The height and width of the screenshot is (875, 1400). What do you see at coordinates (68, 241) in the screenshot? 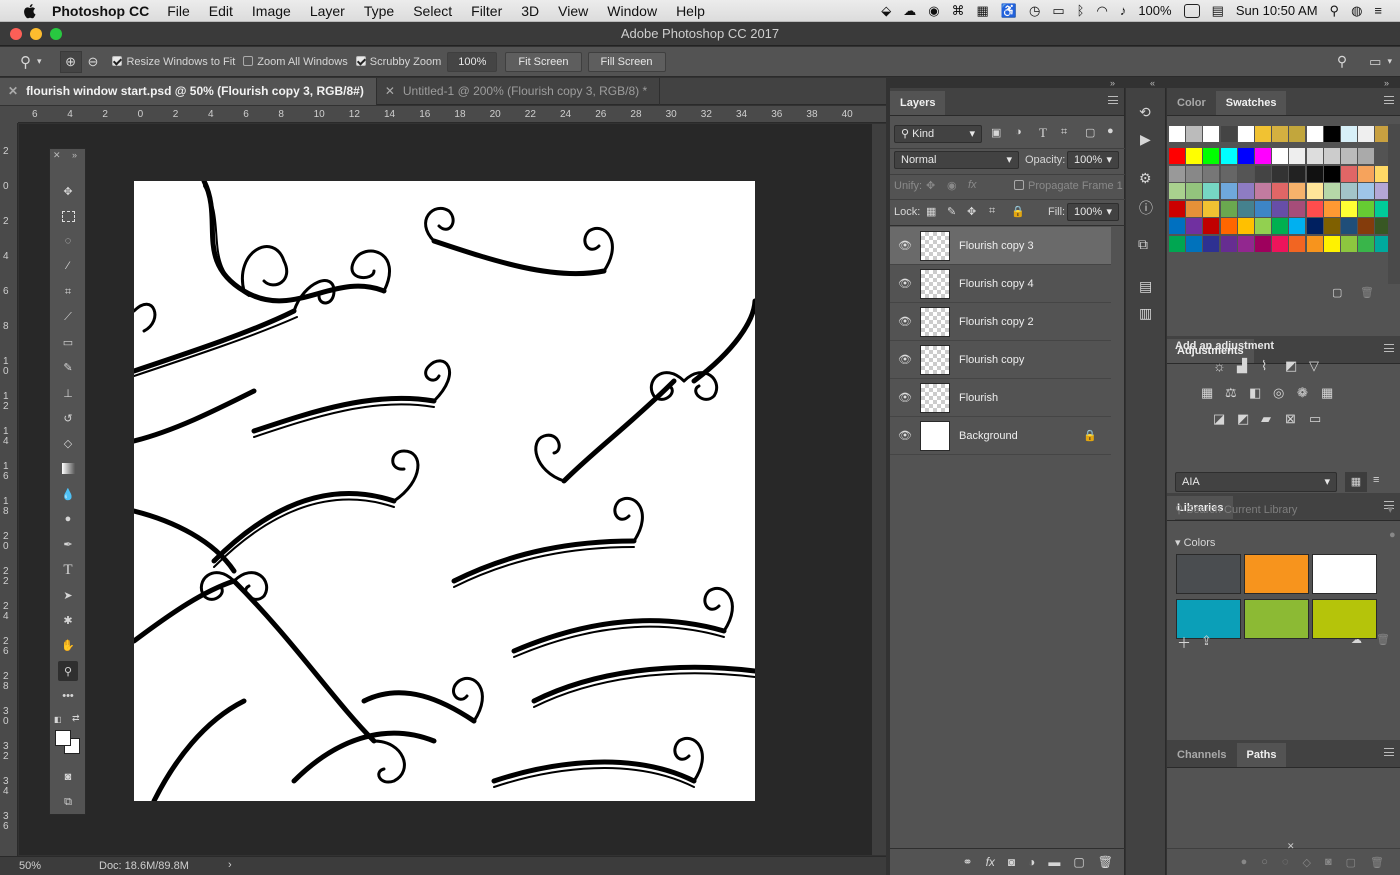
I see `lasso-tool-icon: ◌` at bounding box center [68, 241].